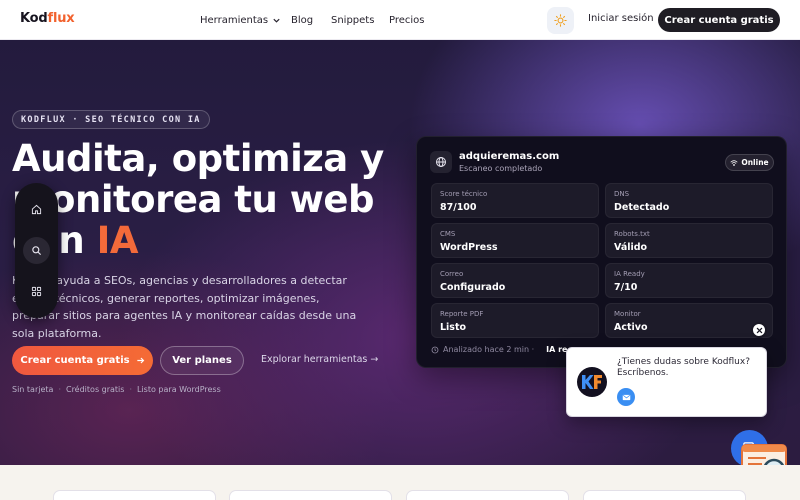 The width and height of the screenshot is (800, 500). What do you see at coordinates (734, 162) in the screenshot?
I see `wifi-icon` at bounding box center [734, 162].